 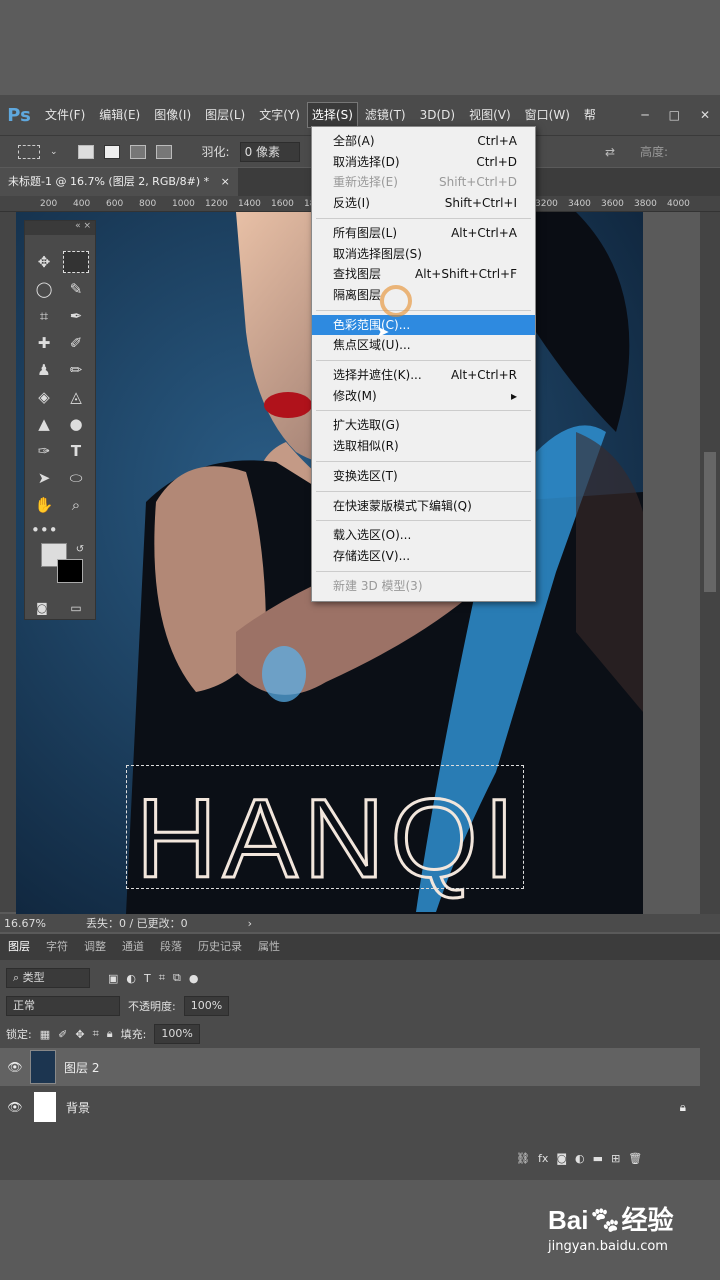 I want to click on layer-row-background: 👁︎ 背景 🔒︎, so click(x=350, y=1107).